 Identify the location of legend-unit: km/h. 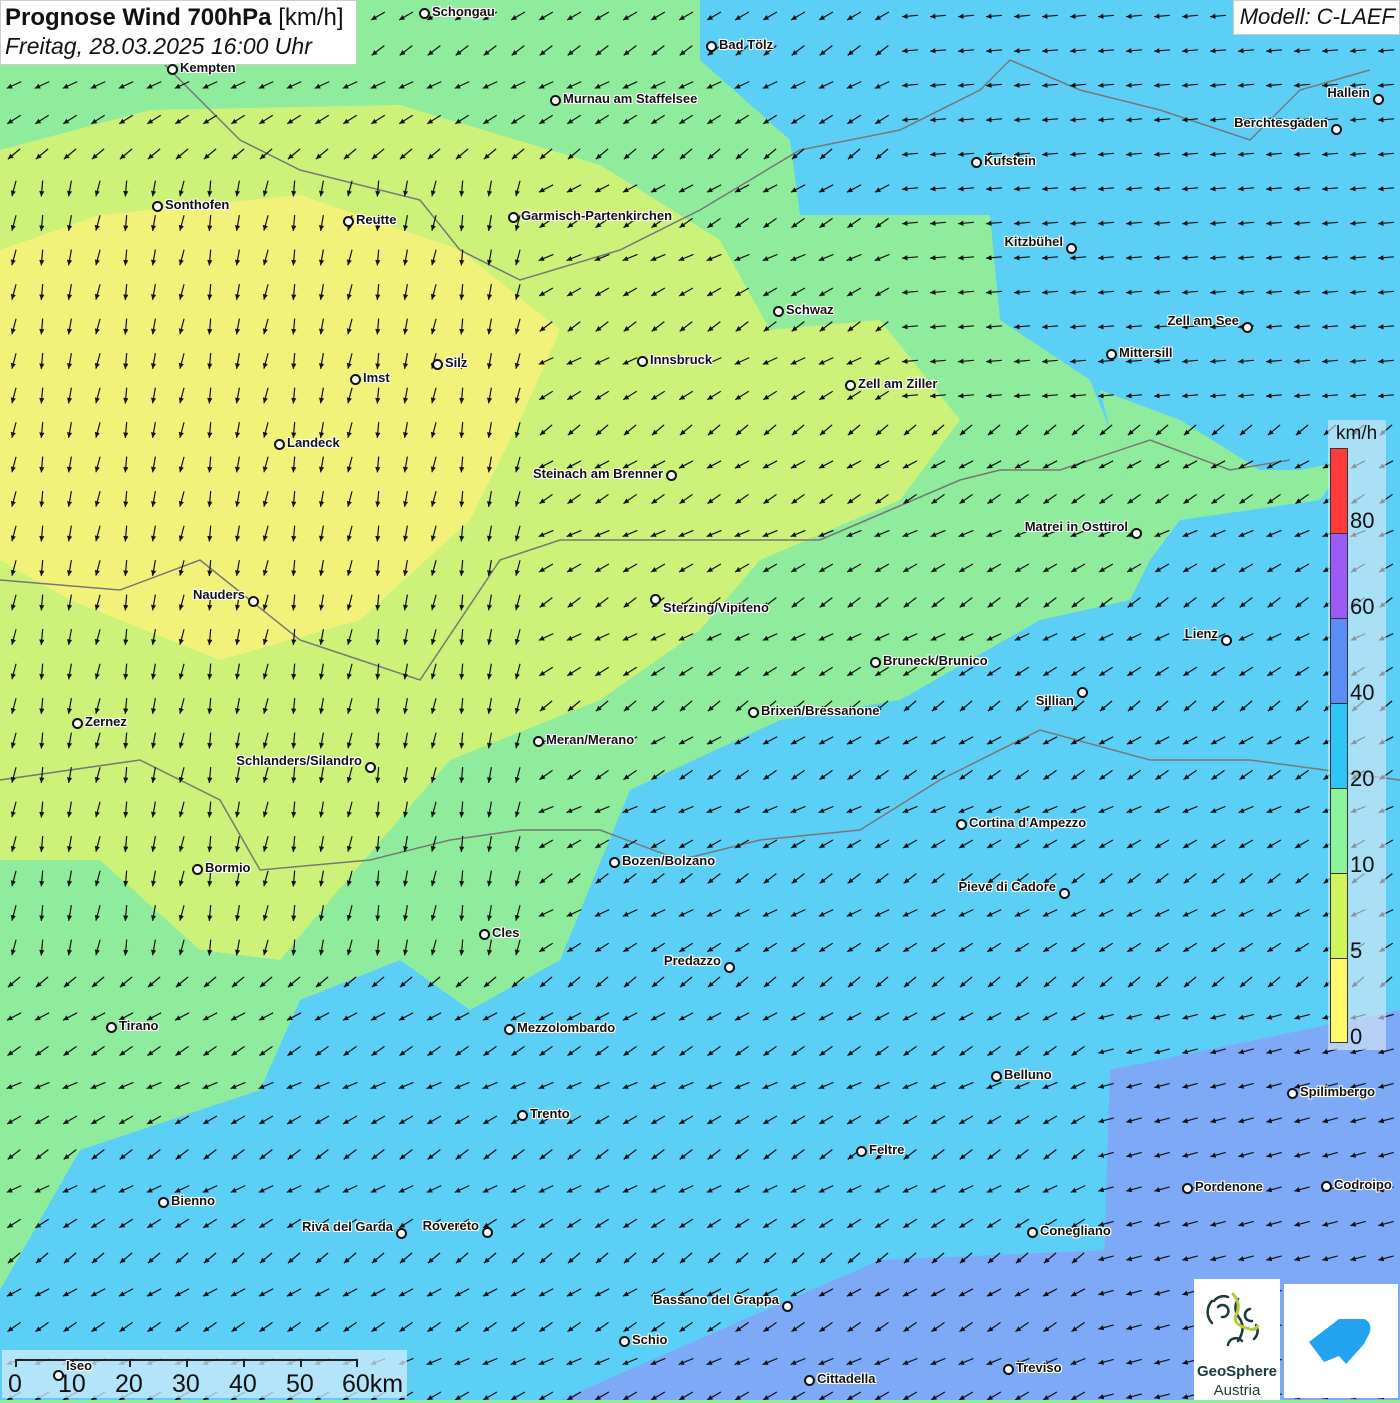
(1357, 433).